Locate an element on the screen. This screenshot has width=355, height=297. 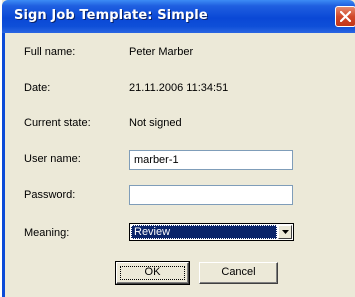
cancel-button: Cancel is located at coordinates (238, 273).